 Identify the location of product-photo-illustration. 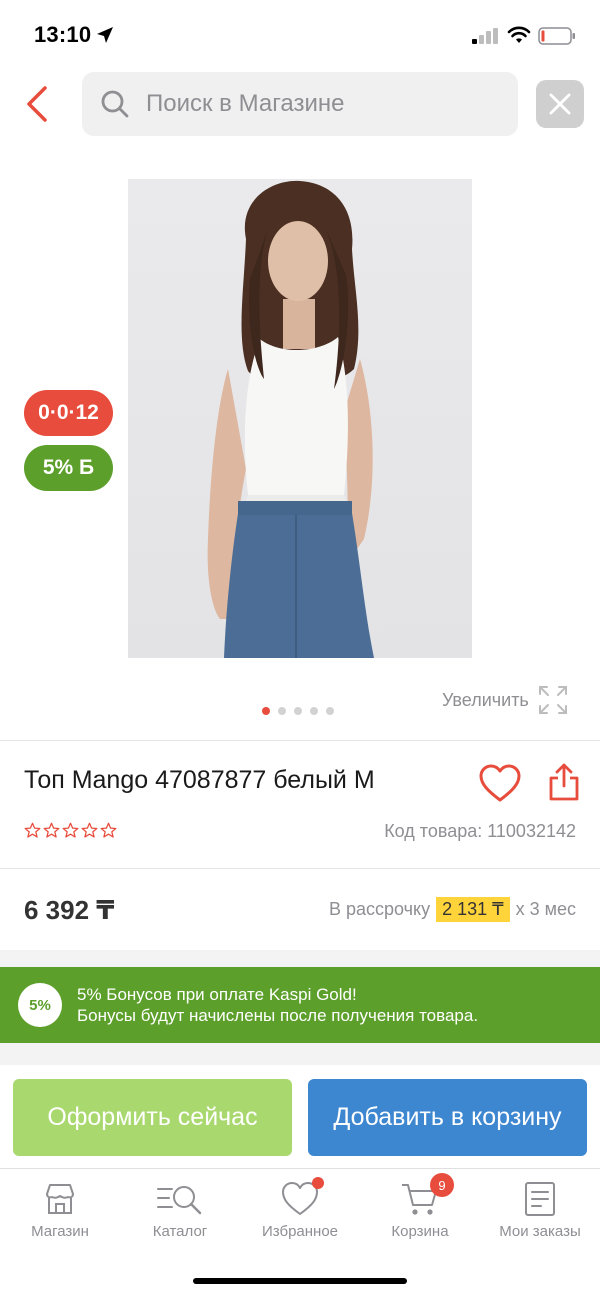
(290, 419).